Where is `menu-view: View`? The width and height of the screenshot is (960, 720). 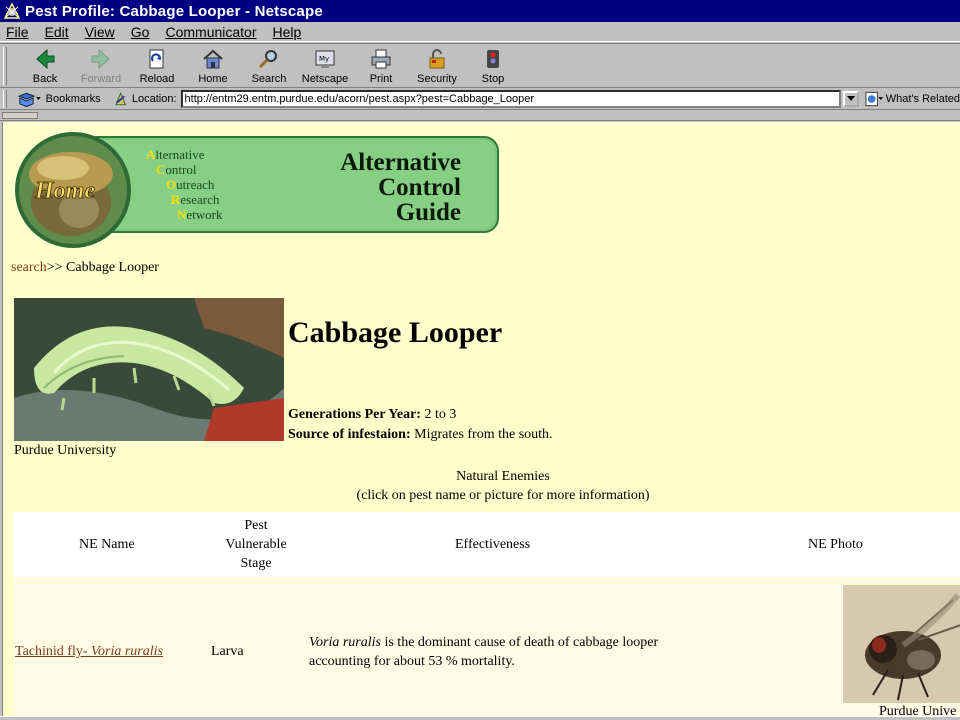 menu-view: View is located at coordinates (100, 32).